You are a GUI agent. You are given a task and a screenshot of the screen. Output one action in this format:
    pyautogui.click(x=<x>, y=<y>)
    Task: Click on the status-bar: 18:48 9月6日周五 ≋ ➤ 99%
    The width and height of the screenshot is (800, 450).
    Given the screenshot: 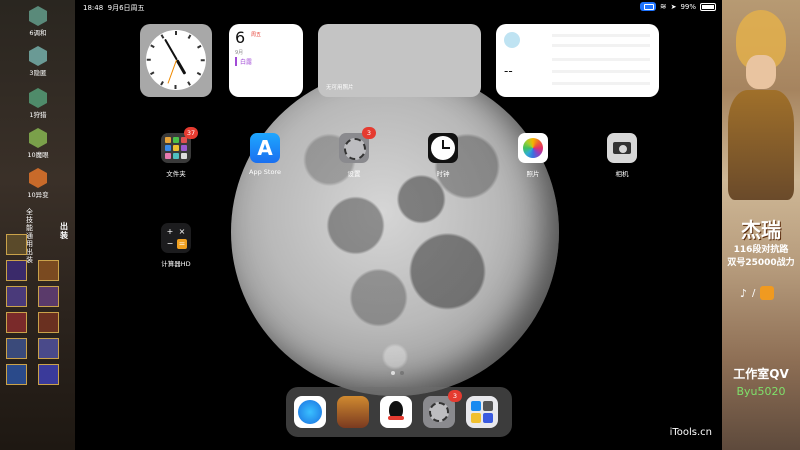 What is the action you would take?
    pyautogui.click(x=398, y=7)
    